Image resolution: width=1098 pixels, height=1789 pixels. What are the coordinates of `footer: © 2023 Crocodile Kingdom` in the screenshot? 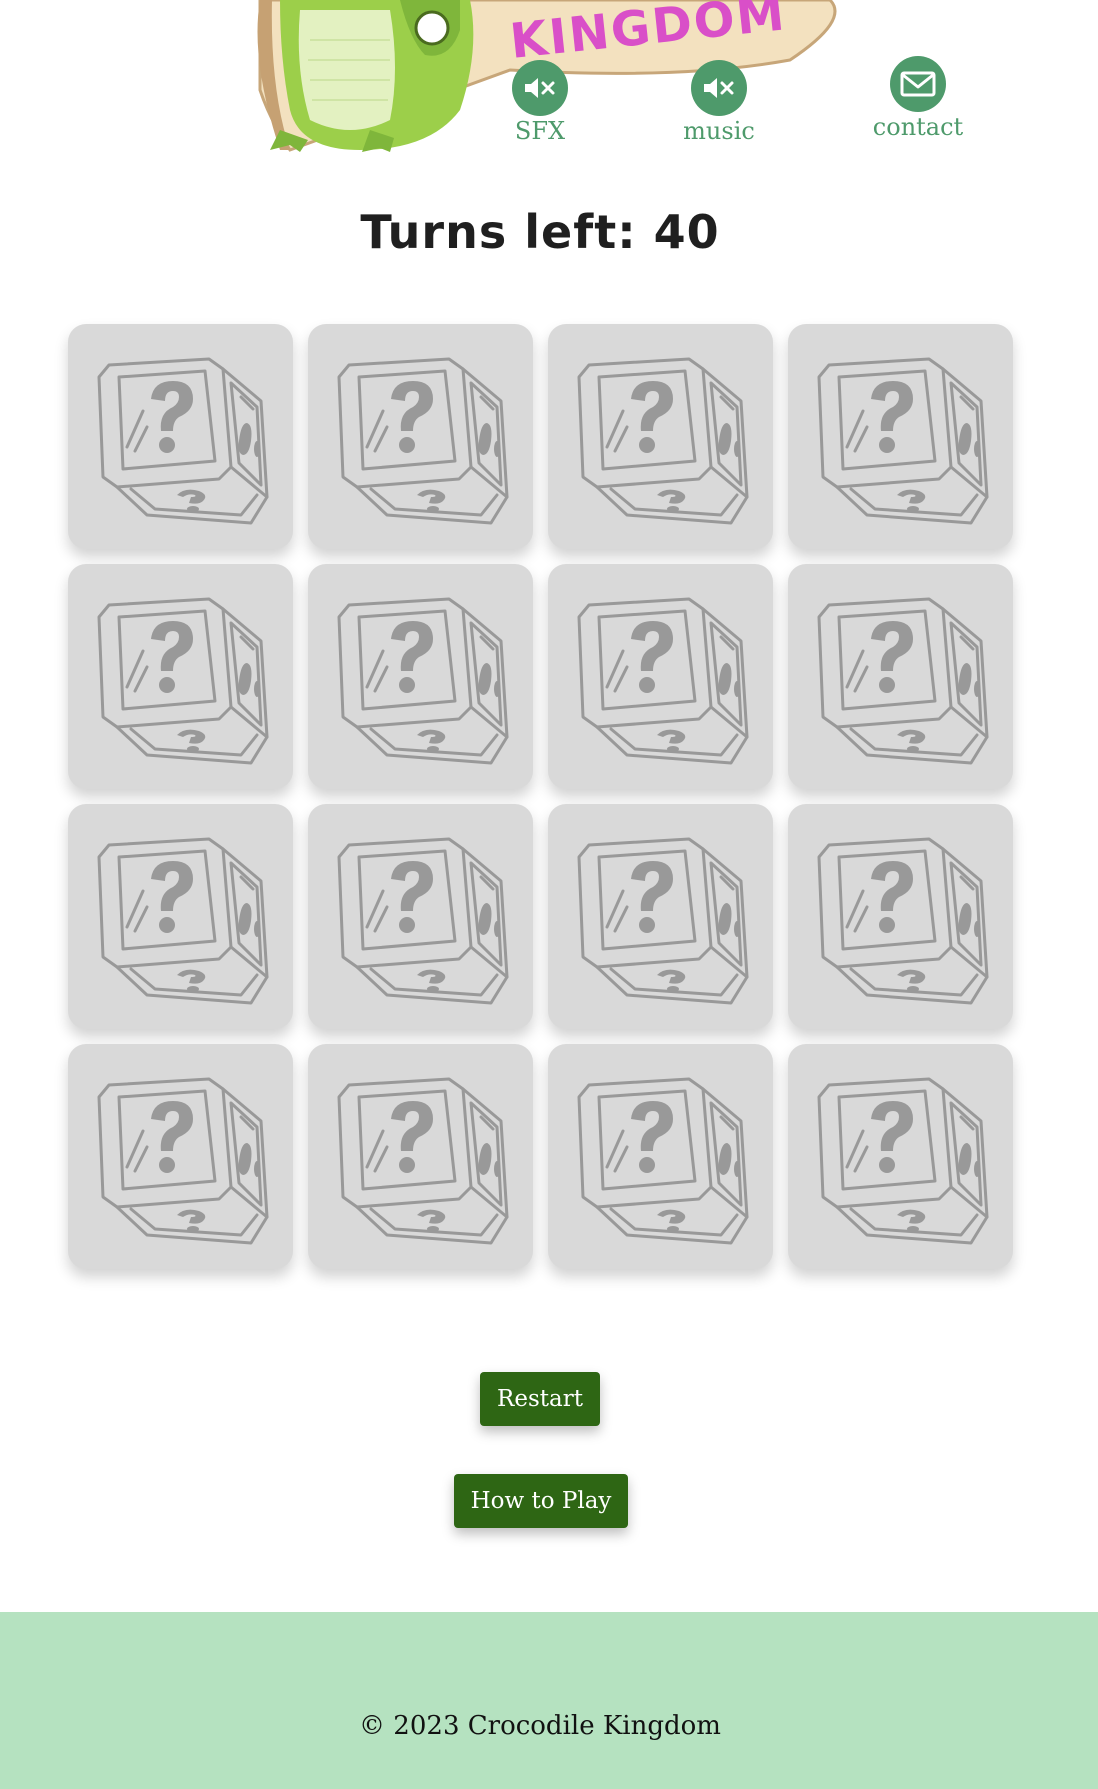 It's located at (549, 1700).